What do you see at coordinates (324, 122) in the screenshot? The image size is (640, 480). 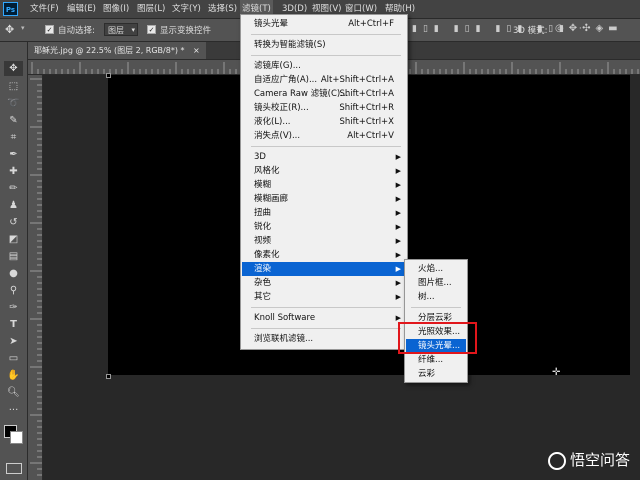 I see `filter-menu-item: 液化(L)... Shift+Ctrl+X` at bounding box center [324, 122].